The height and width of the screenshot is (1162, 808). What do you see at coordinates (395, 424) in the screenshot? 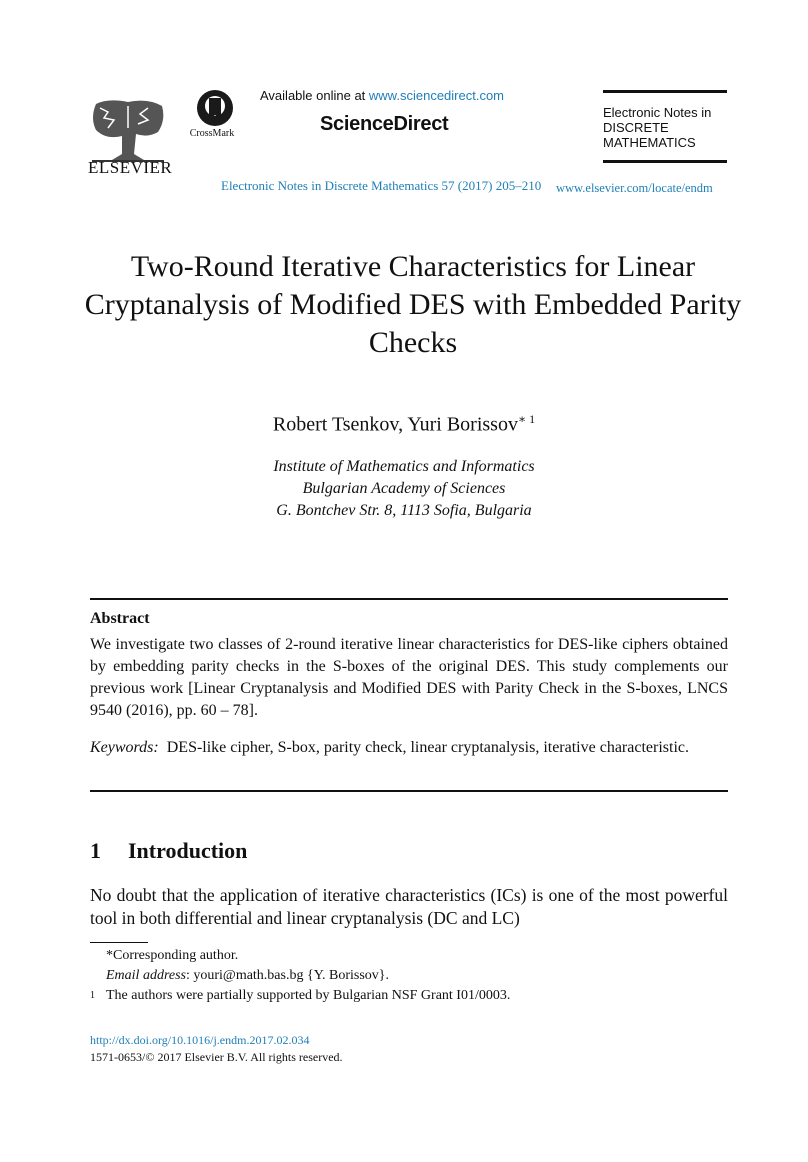
I see `author-names: Robert Tsenkov, Yuri Borissov` at bounding box center [395, 424].